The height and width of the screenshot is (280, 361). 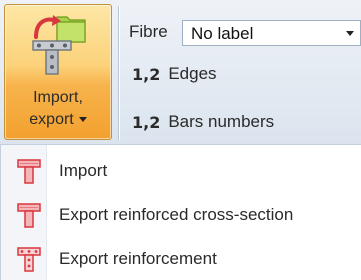 What do you see at coordinates (181, 171) in the screenshot?
I see `menu-item-import: Import` at bounding box center [181, 171].